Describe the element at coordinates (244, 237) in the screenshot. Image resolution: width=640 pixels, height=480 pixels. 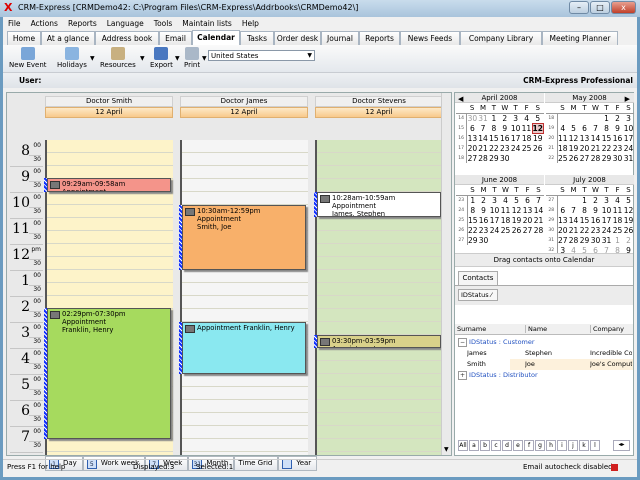
I see `appointment: 10:30am-12:59pm Appointment Smith, Joe` at that location.